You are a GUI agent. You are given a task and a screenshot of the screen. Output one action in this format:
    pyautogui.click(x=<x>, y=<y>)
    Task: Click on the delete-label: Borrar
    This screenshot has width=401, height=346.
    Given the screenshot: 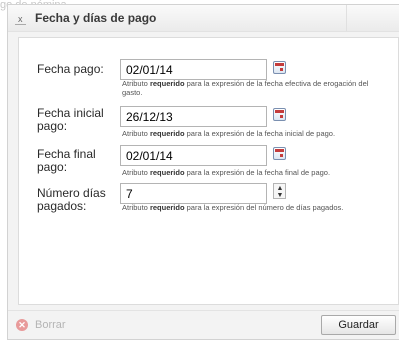 What is the action you would take?
    pyautogui.click(x=50, y=325)
    